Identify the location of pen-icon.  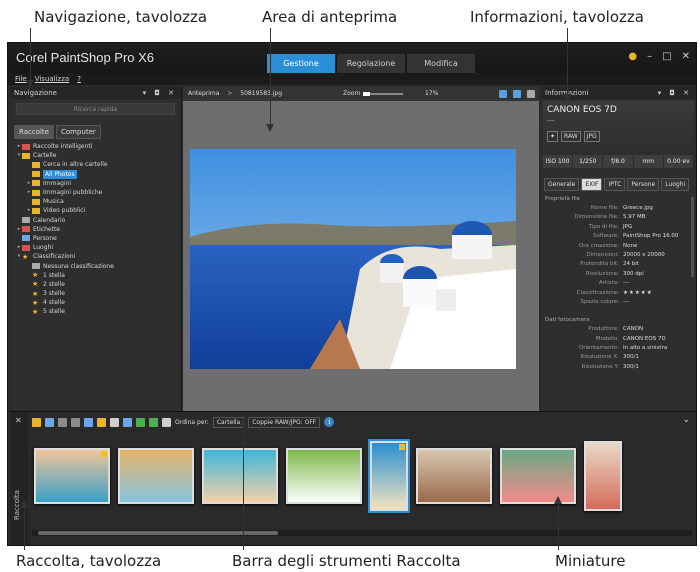
(62, 422).